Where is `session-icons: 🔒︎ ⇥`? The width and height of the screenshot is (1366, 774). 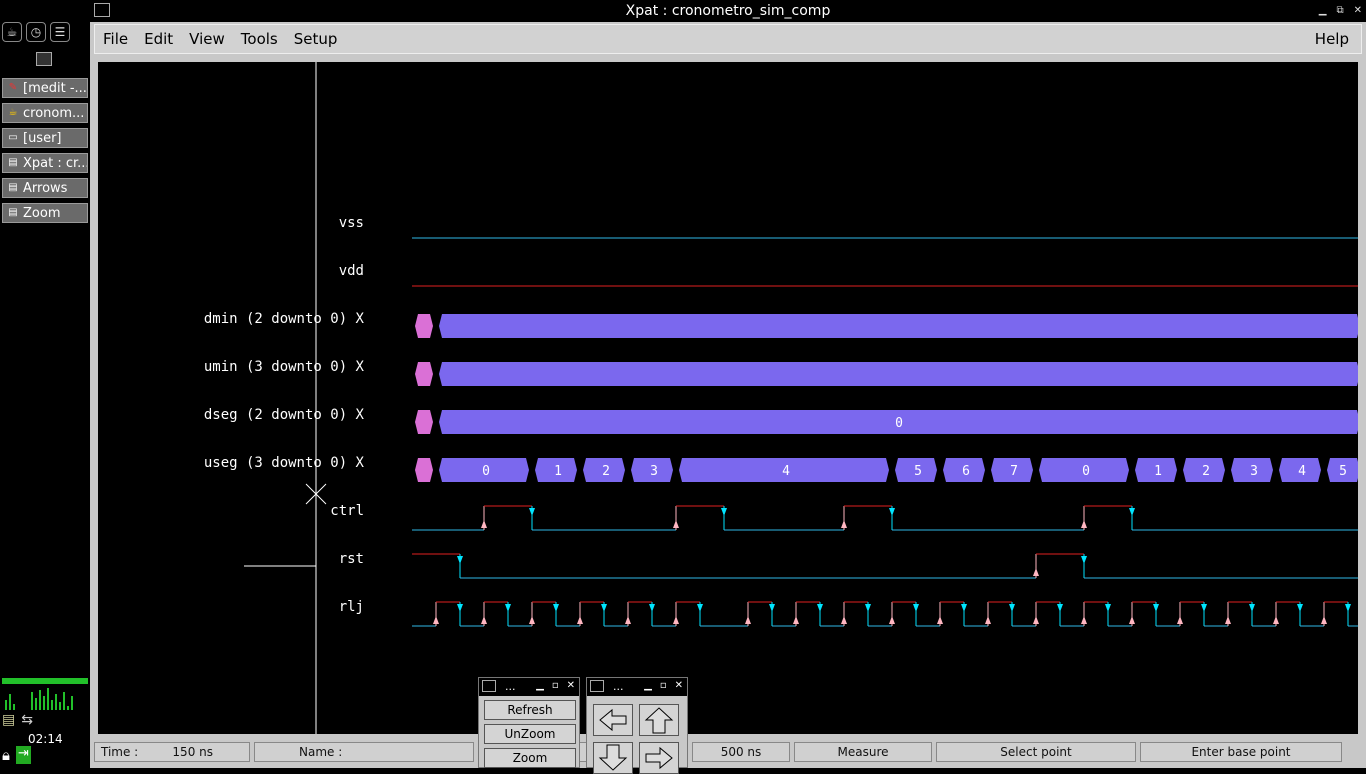 session-icons: 🔒︎ ⇥ is located at coordinates (16, 755).